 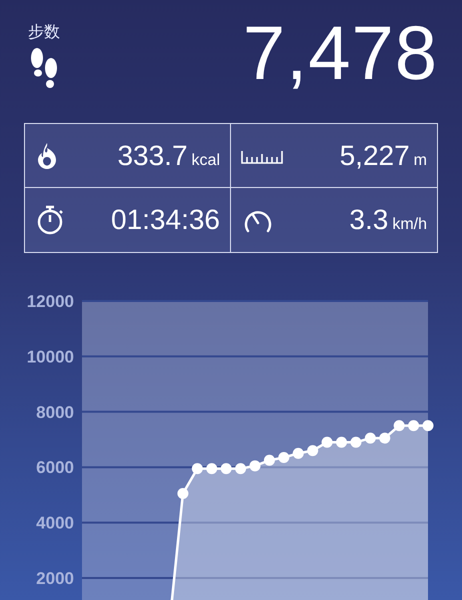 I want to click on stat-value: 01:34:36, so click(x=165, y=220).